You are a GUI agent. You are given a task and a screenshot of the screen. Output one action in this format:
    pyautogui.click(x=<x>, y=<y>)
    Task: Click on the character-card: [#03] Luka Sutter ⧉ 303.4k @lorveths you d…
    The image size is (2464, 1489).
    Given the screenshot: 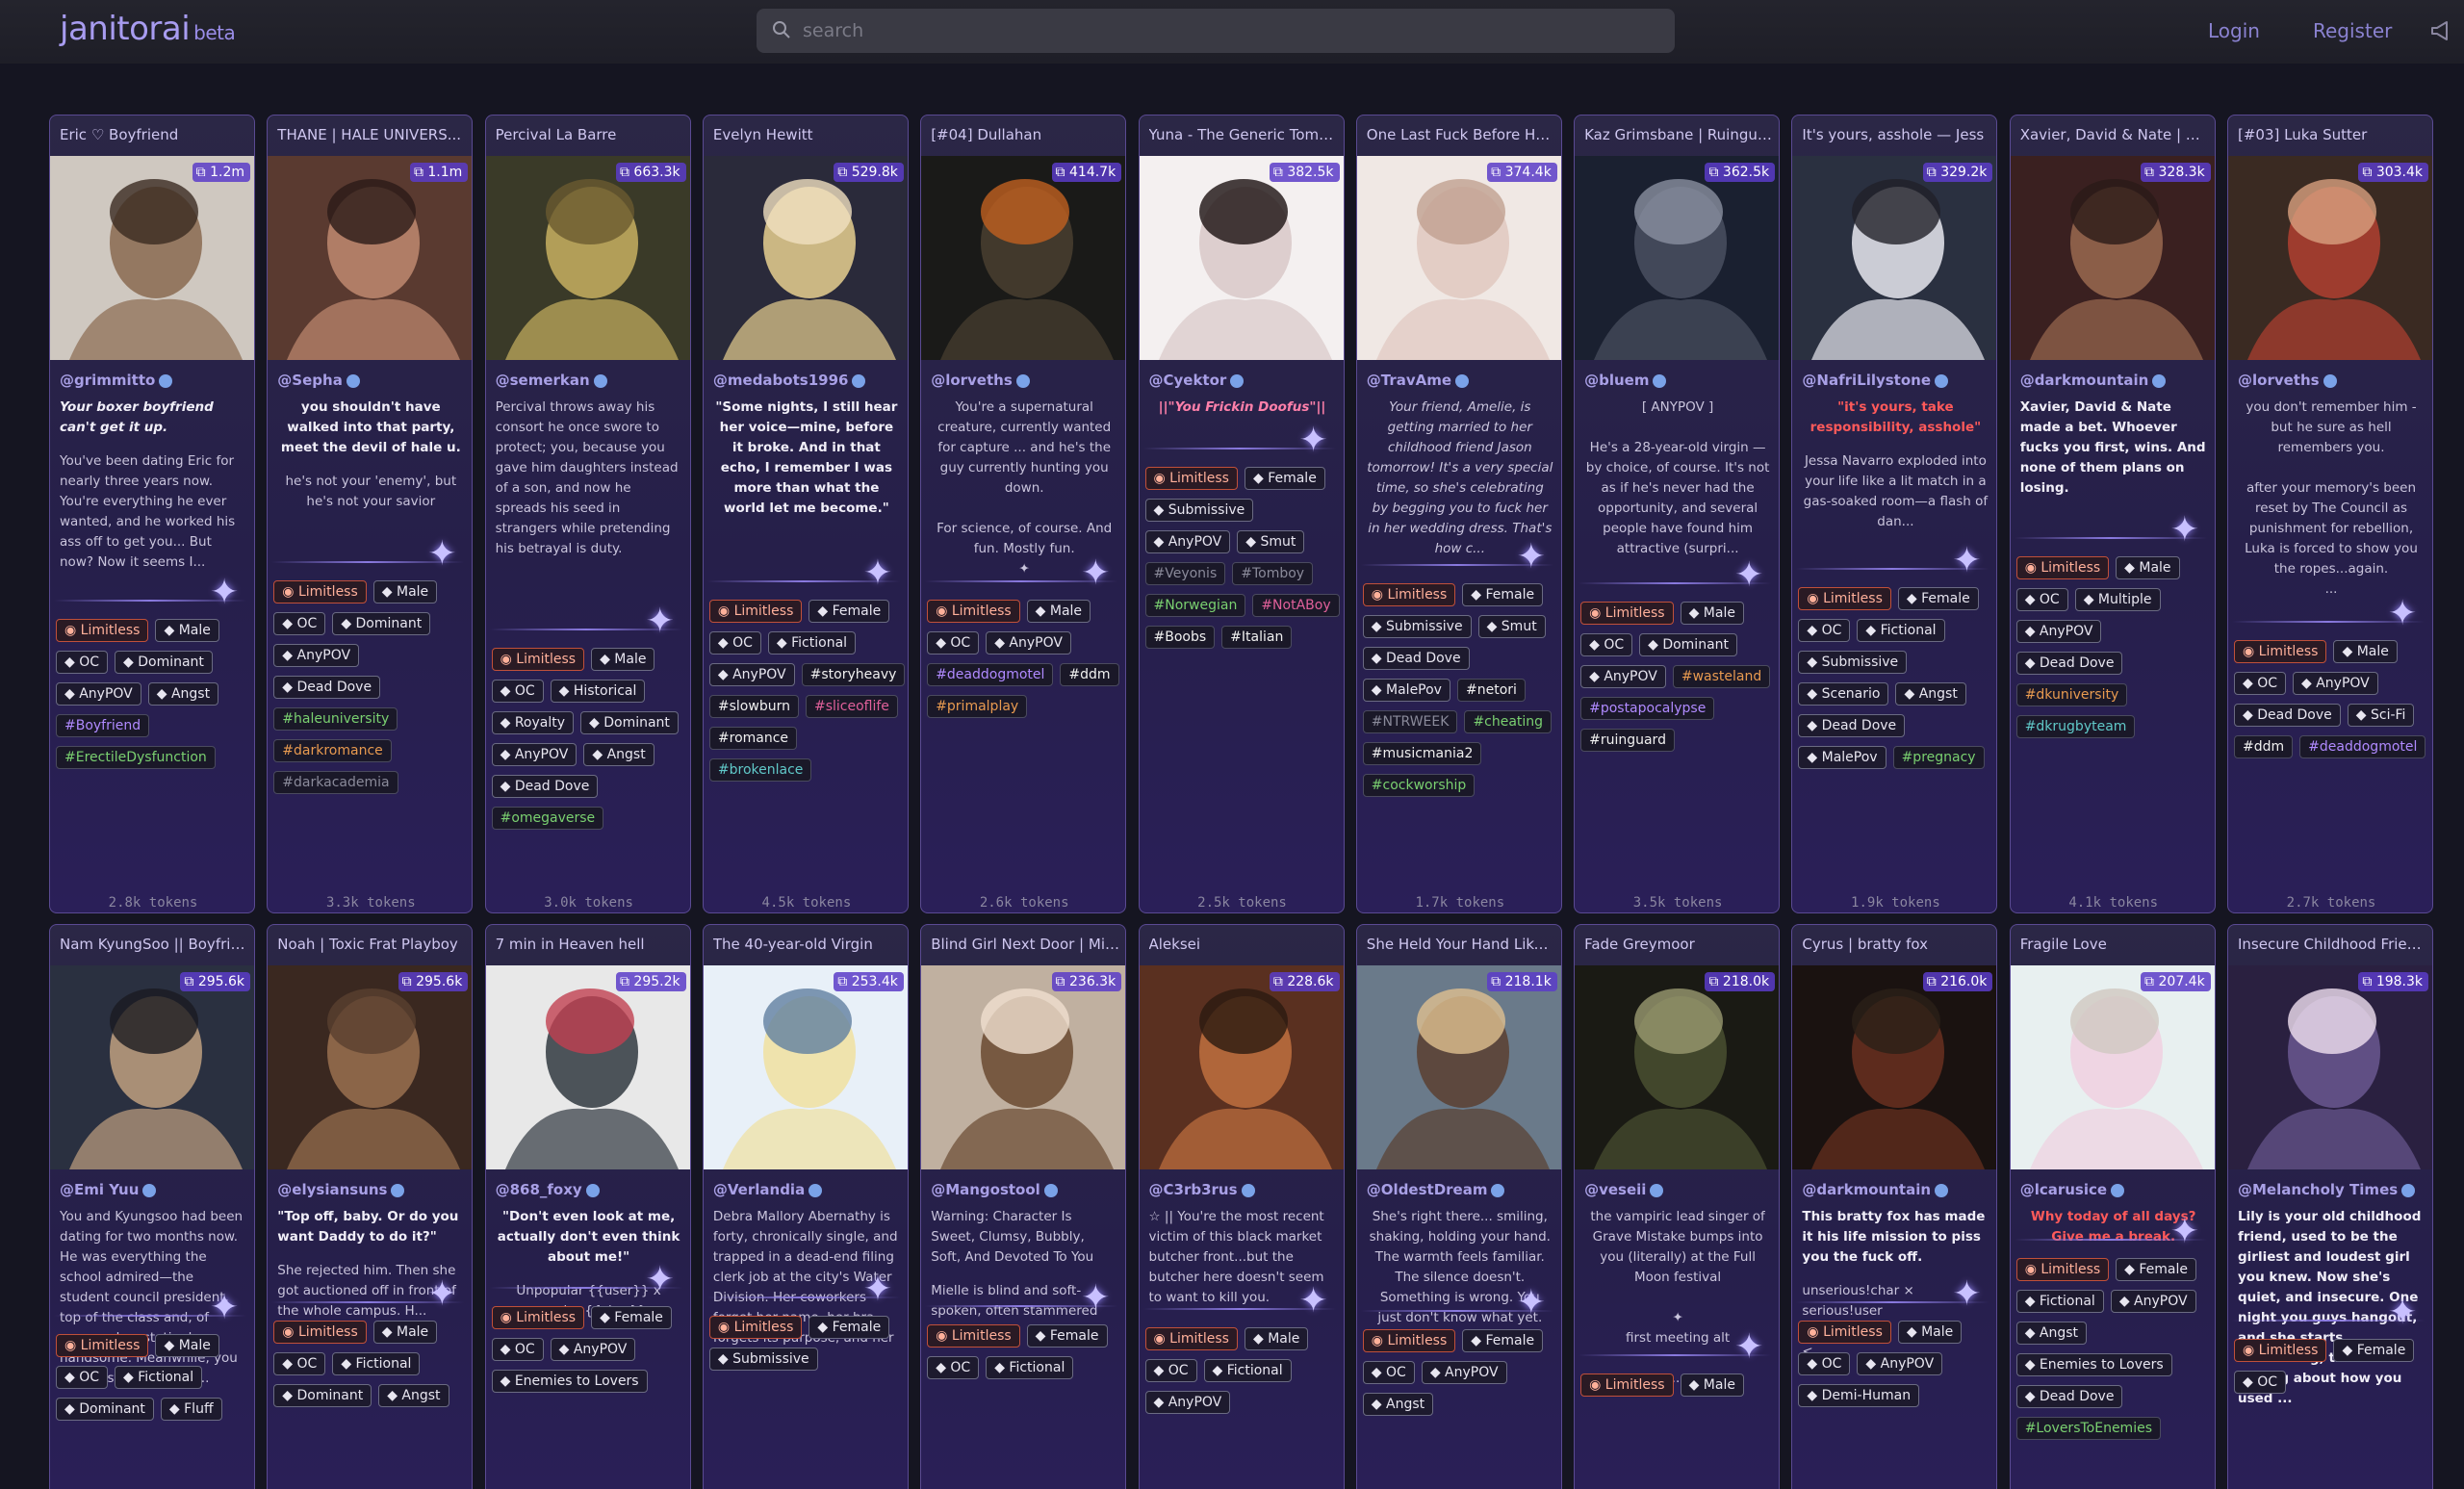 What is the action you would take?
    pyautogui.click(x=2330, y=514)
    